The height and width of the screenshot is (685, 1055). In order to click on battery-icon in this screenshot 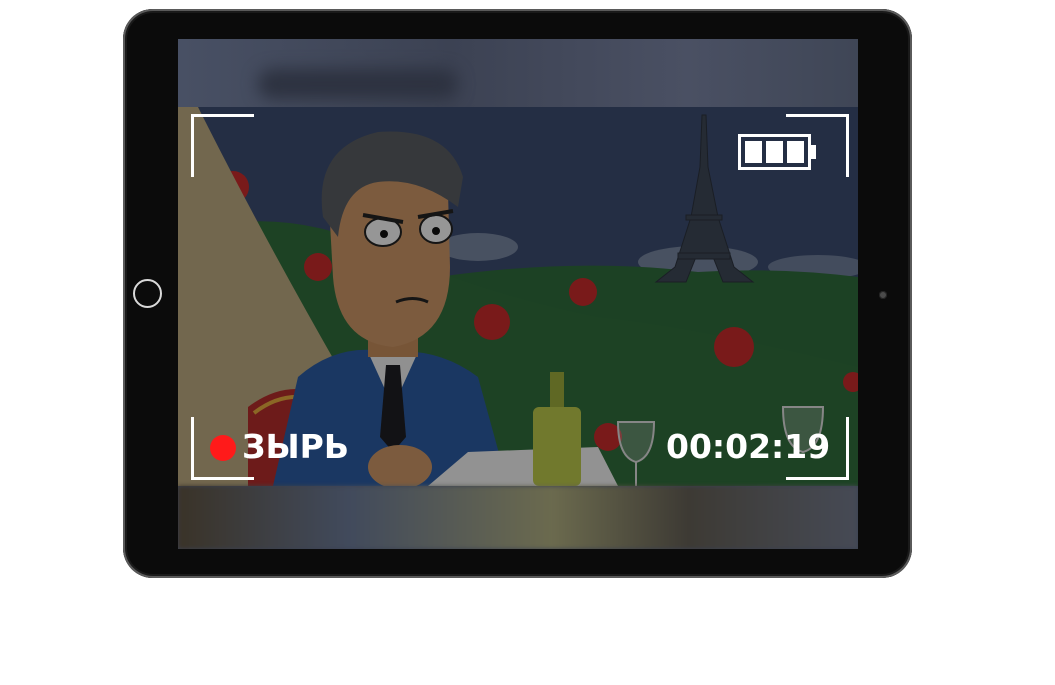, I will do `click(777, 152)`.